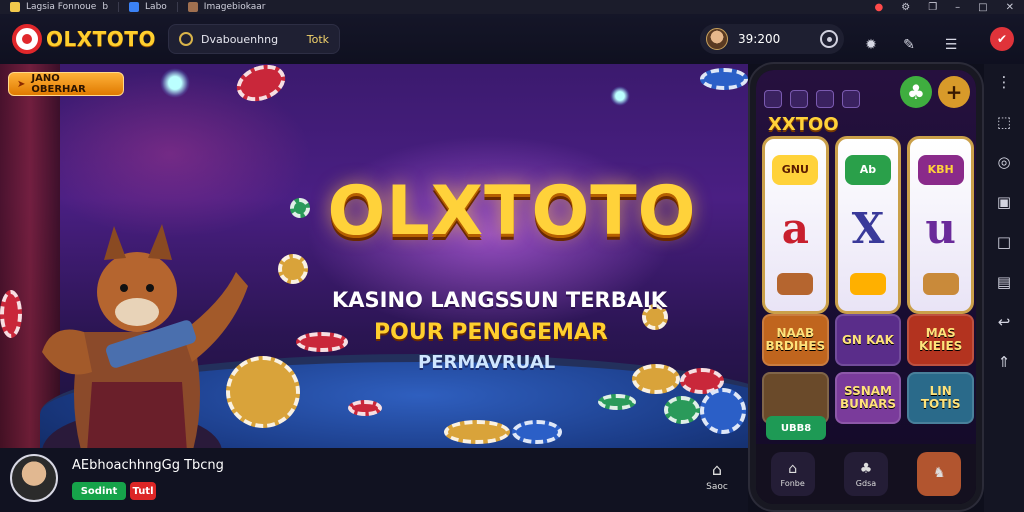  I want to click on search-tag: Totk, so click(318, 39).